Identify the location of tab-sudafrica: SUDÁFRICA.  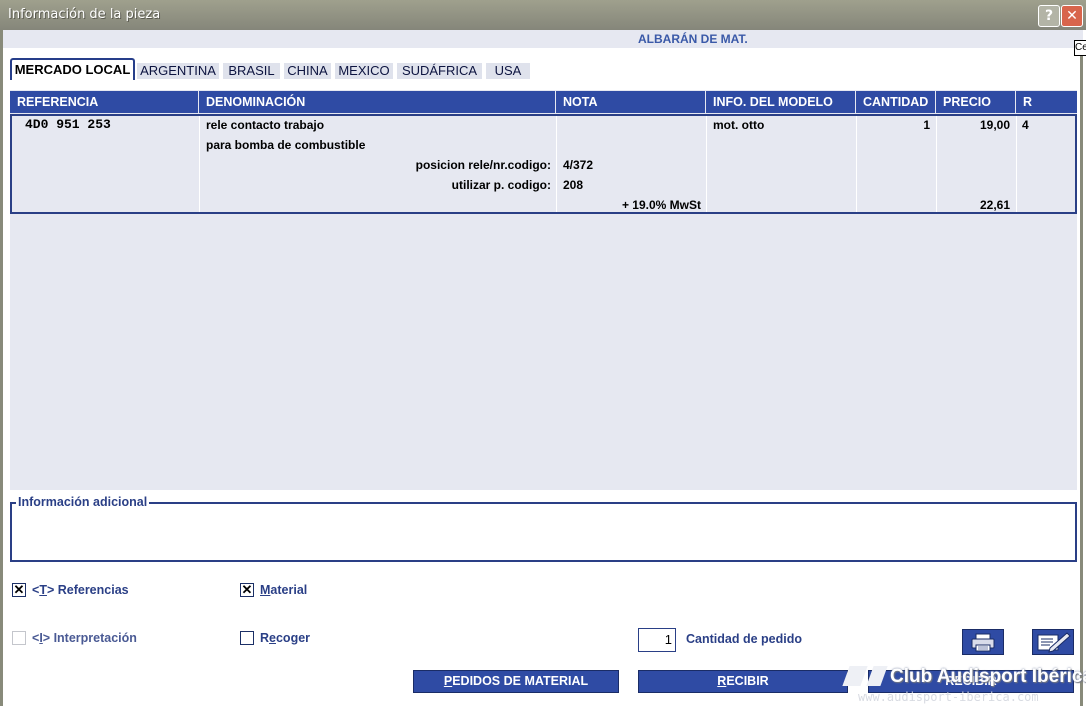
(439, 71).